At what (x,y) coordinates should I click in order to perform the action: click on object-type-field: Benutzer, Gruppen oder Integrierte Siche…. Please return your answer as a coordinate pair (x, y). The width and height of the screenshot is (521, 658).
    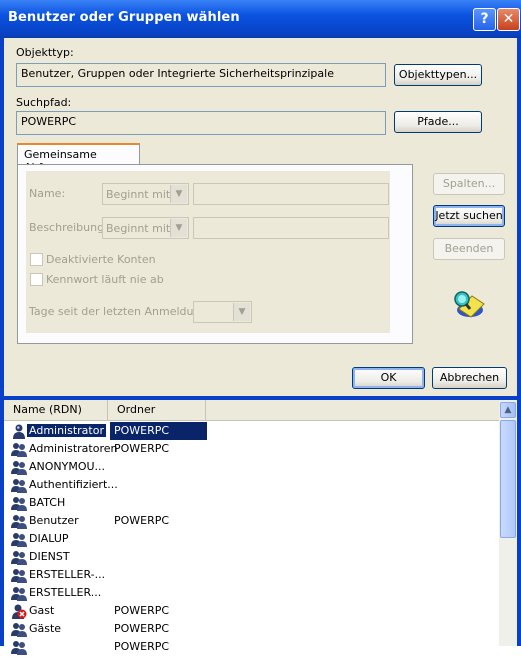
    Looking at the image, I should click on (201, 75).